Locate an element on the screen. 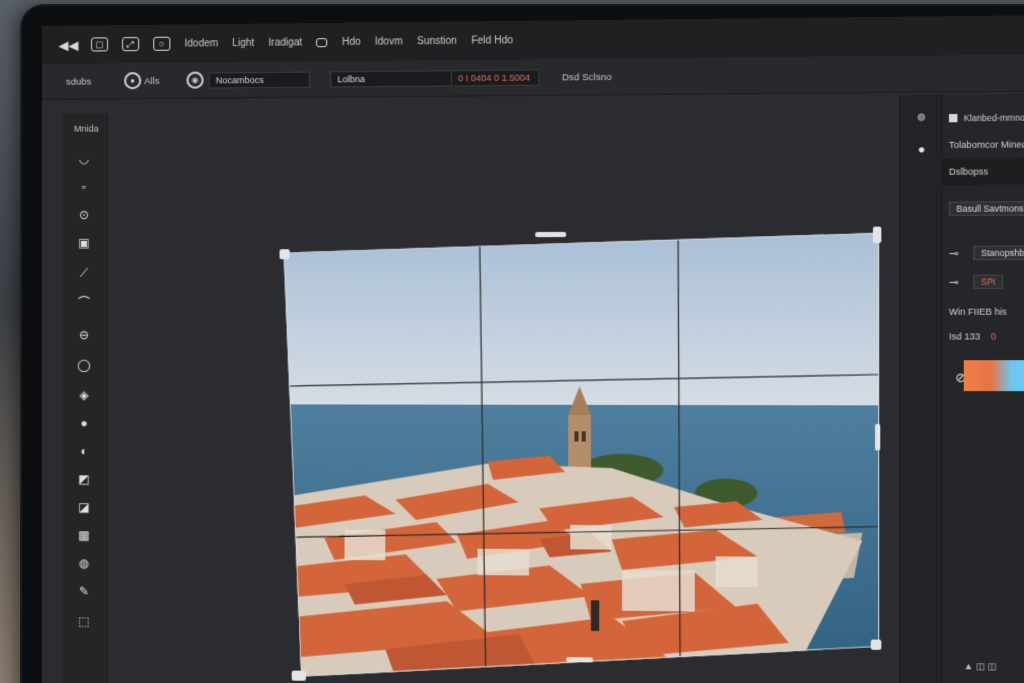  zoom-tool-icon: ⬚ is located at coordinates (84, 621).